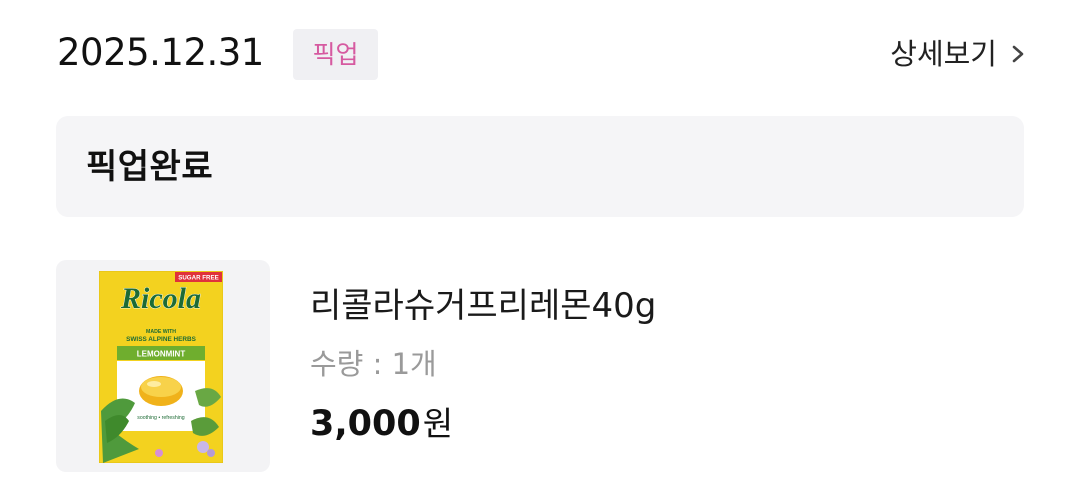 This screenshot has width=1080, height=503. Describe the element at coordinates (160, 298) in the screenshot. I see `package-brand-text: Ricola` at that location.